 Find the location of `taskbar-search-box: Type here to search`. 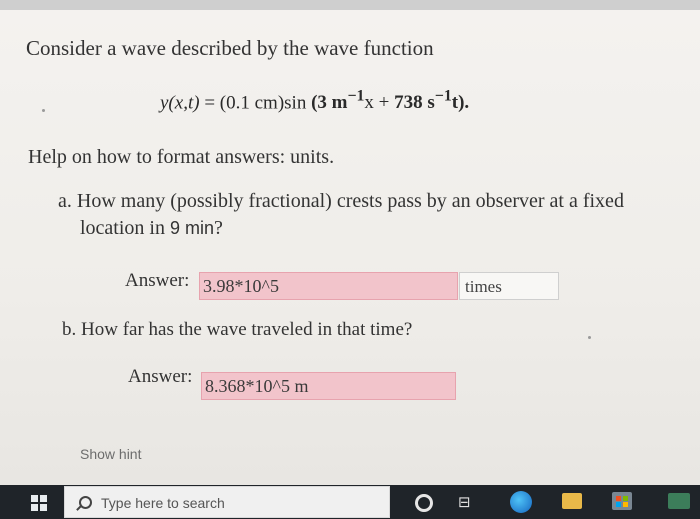

taskbar-search-box: Type here to search is located at coordinates (227, 502).